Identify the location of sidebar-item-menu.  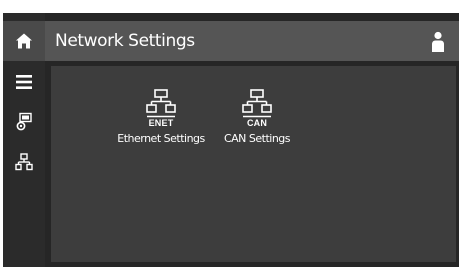
(24, 82).